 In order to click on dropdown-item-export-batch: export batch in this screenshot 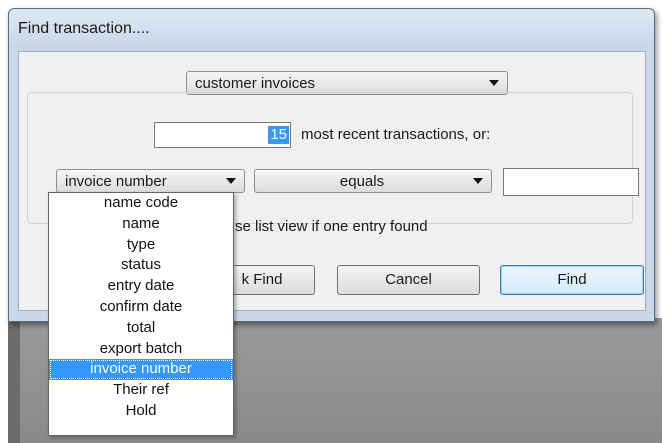, I will do `click(141, 349)`.